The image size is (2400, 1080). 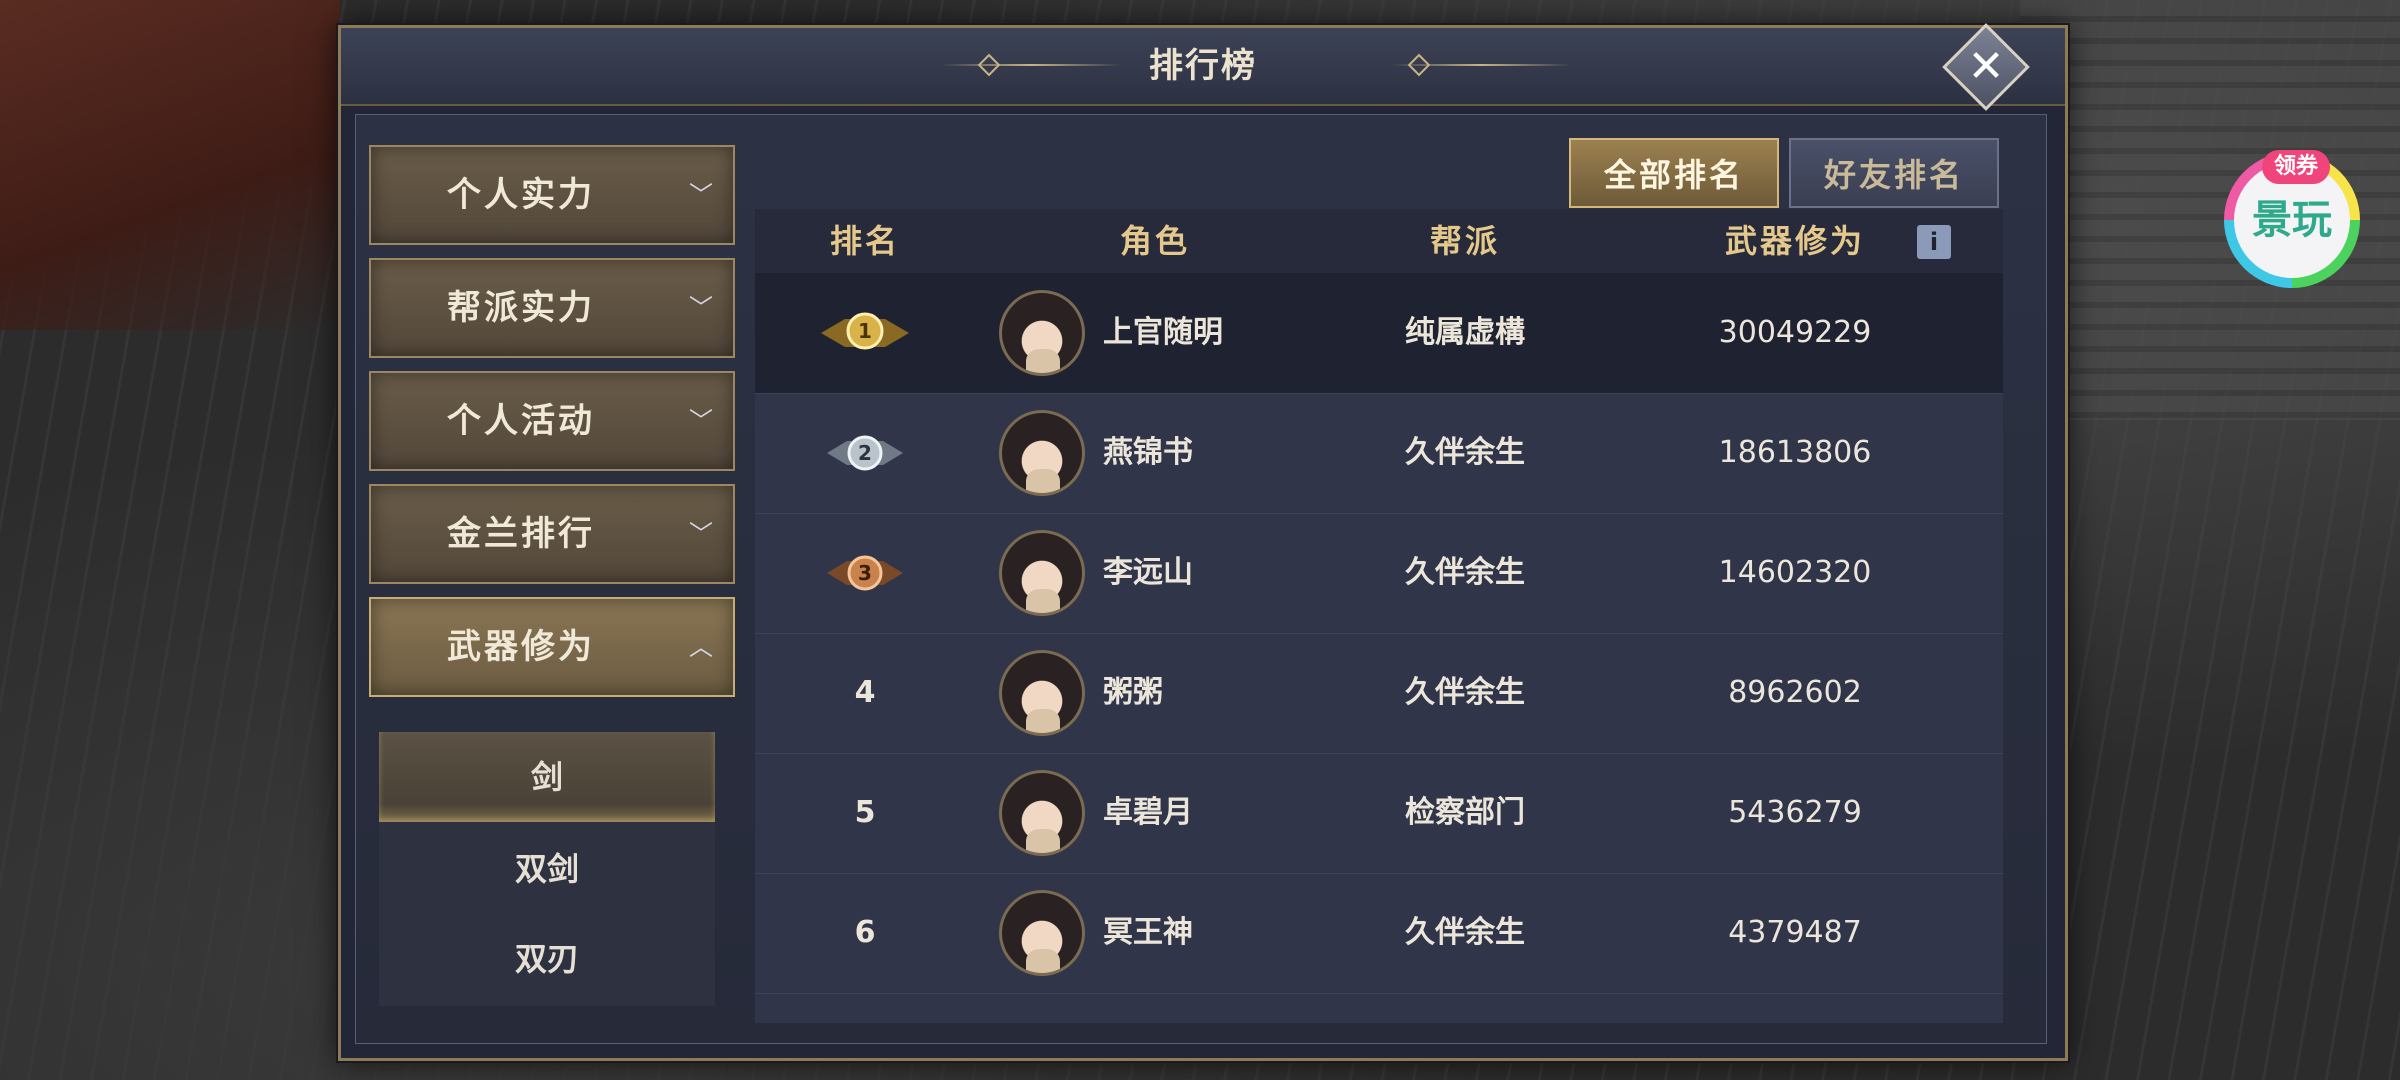 I want to click on player-name: 上官随明, so click(x=1213, y=333).